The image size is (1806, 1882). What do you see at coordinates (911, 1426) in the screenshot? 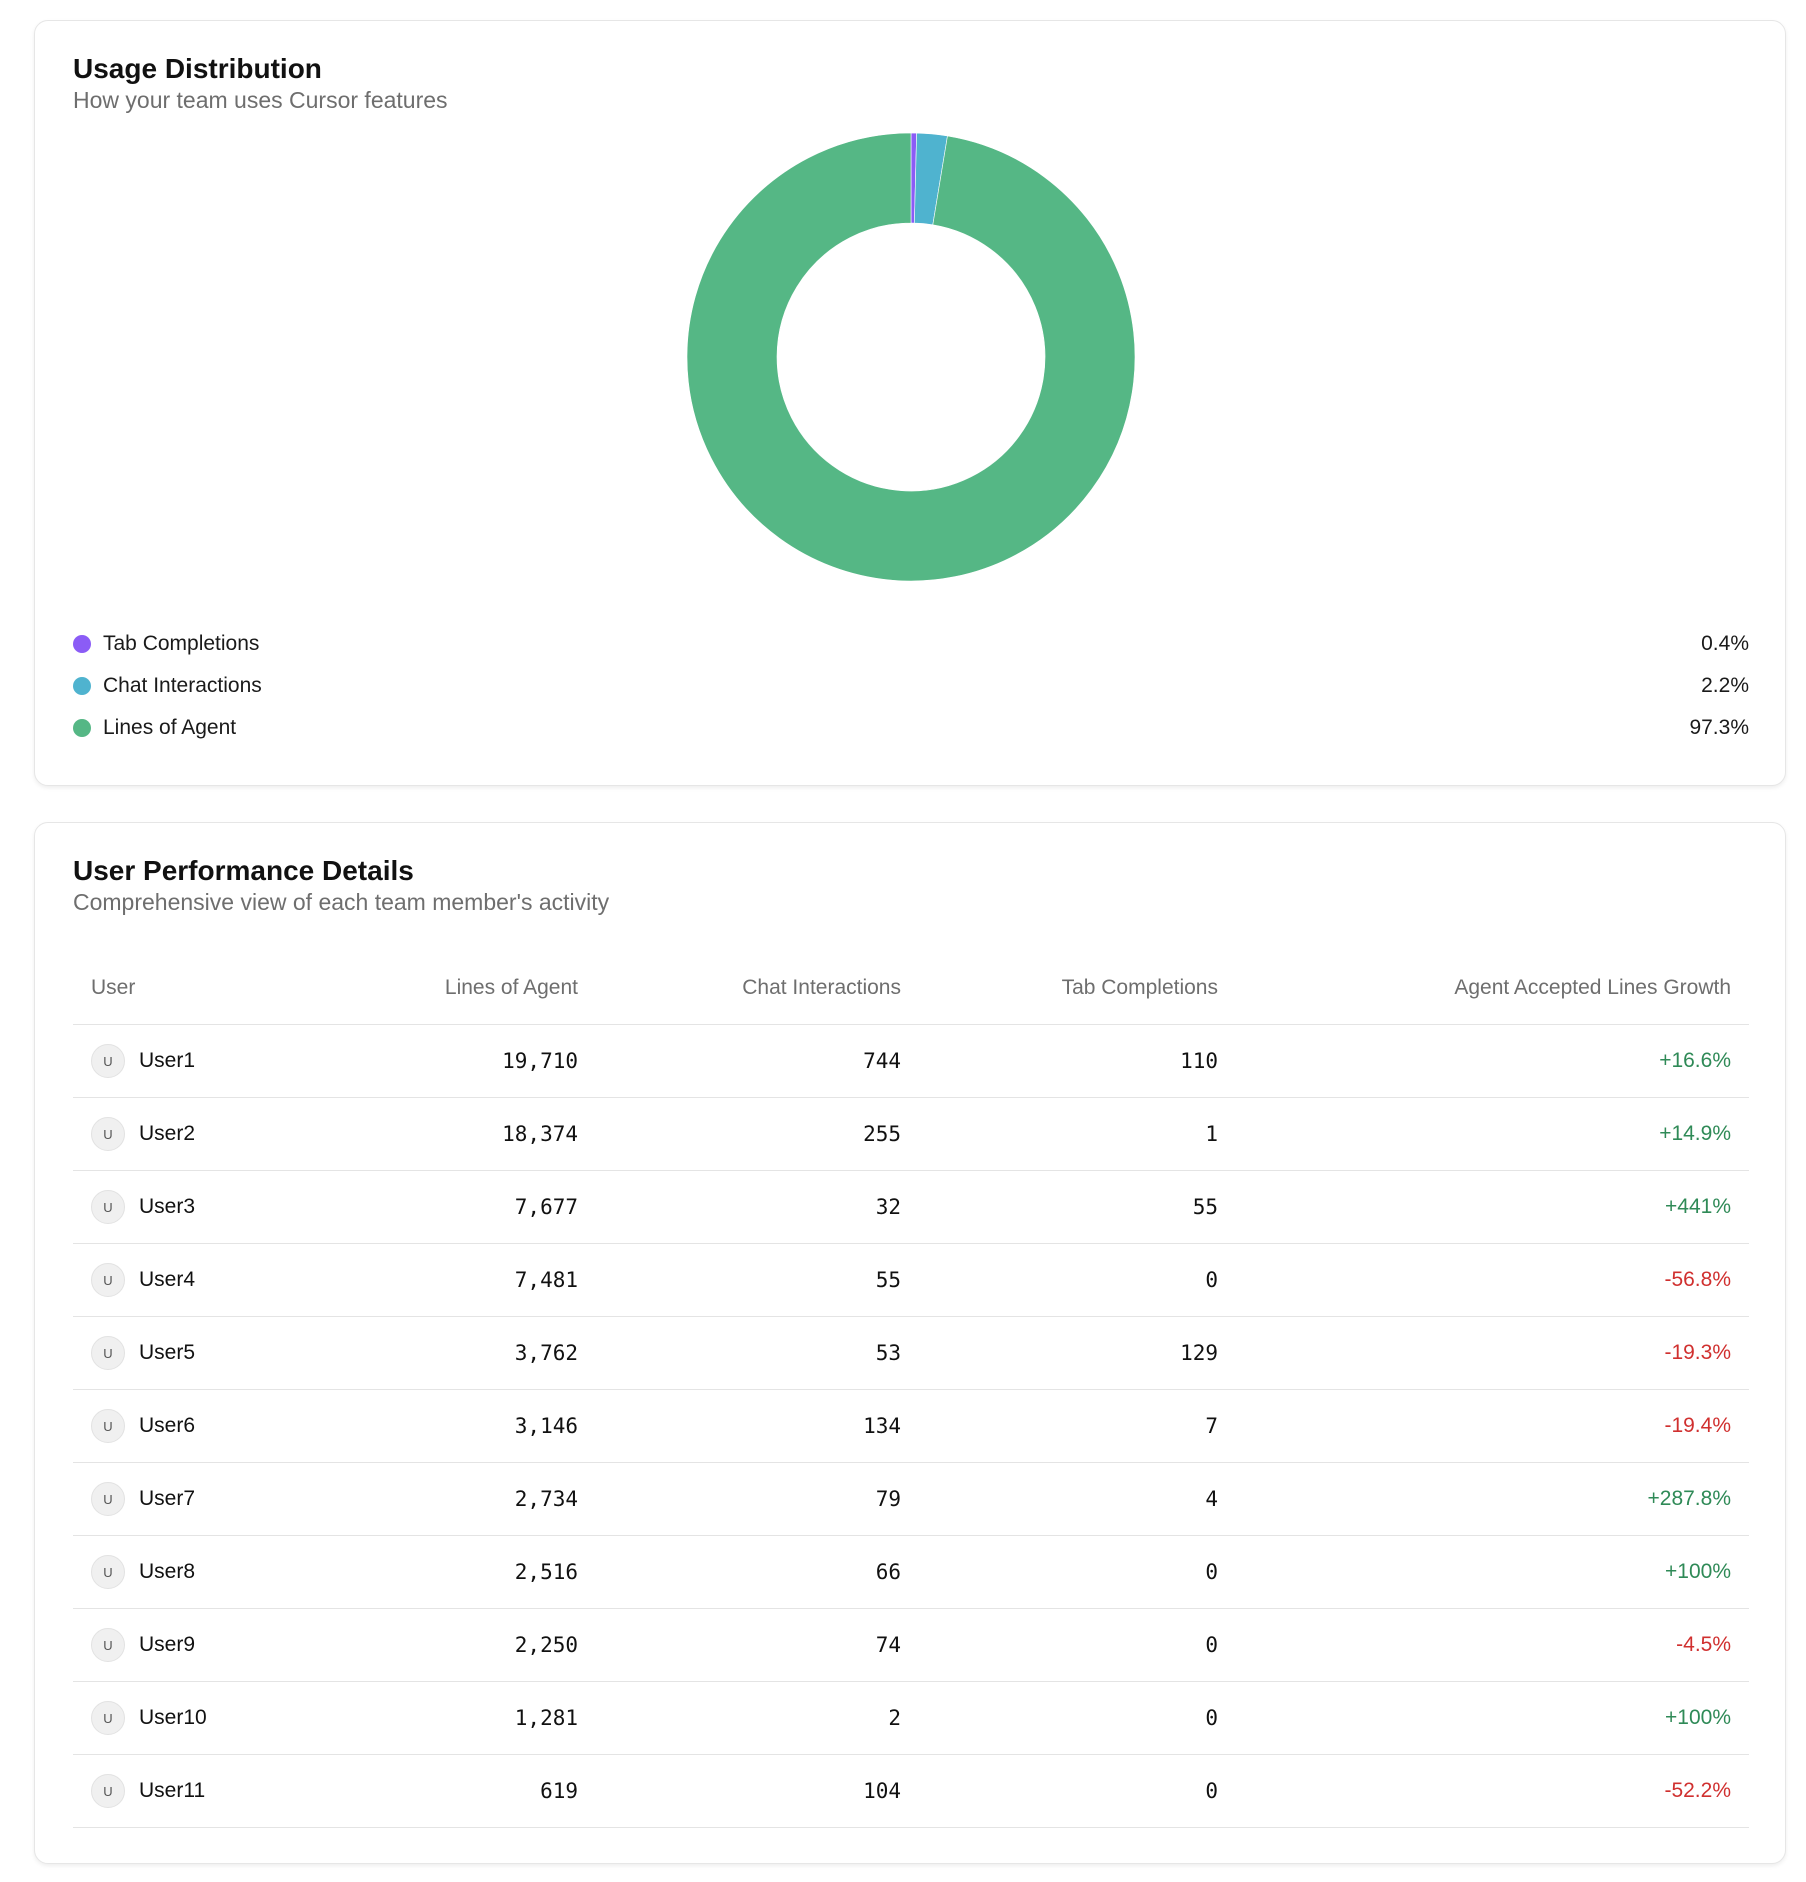
I see `table-row: U User6 3,146 134 7 -19.4%` at bounding box center [911, 1426].